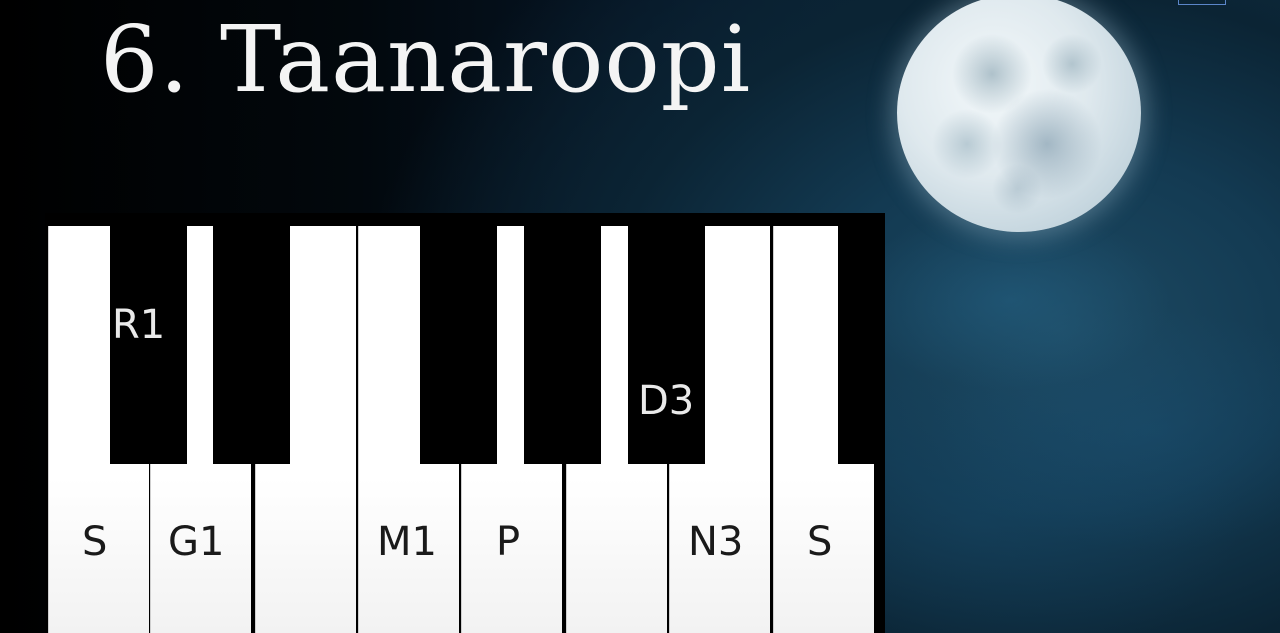 The width and height of the screenshot is (1280, 633). Describe the element at coordinates (1019, 116) in the screenshot. I see `moon-image` at that location.